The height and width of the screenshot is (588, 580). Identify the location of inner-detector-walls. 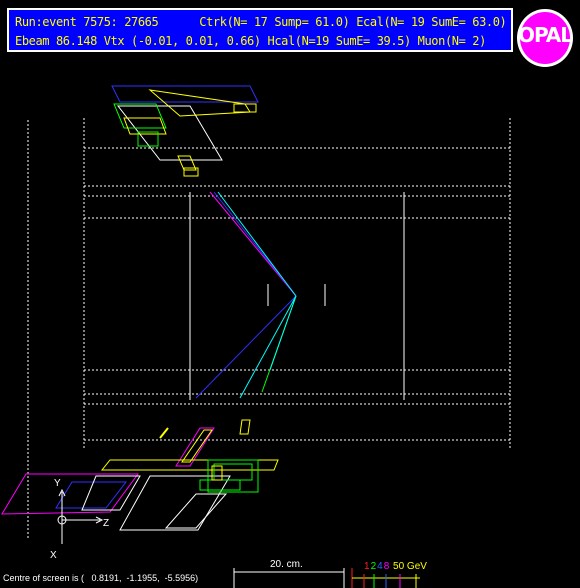
(297, 296).